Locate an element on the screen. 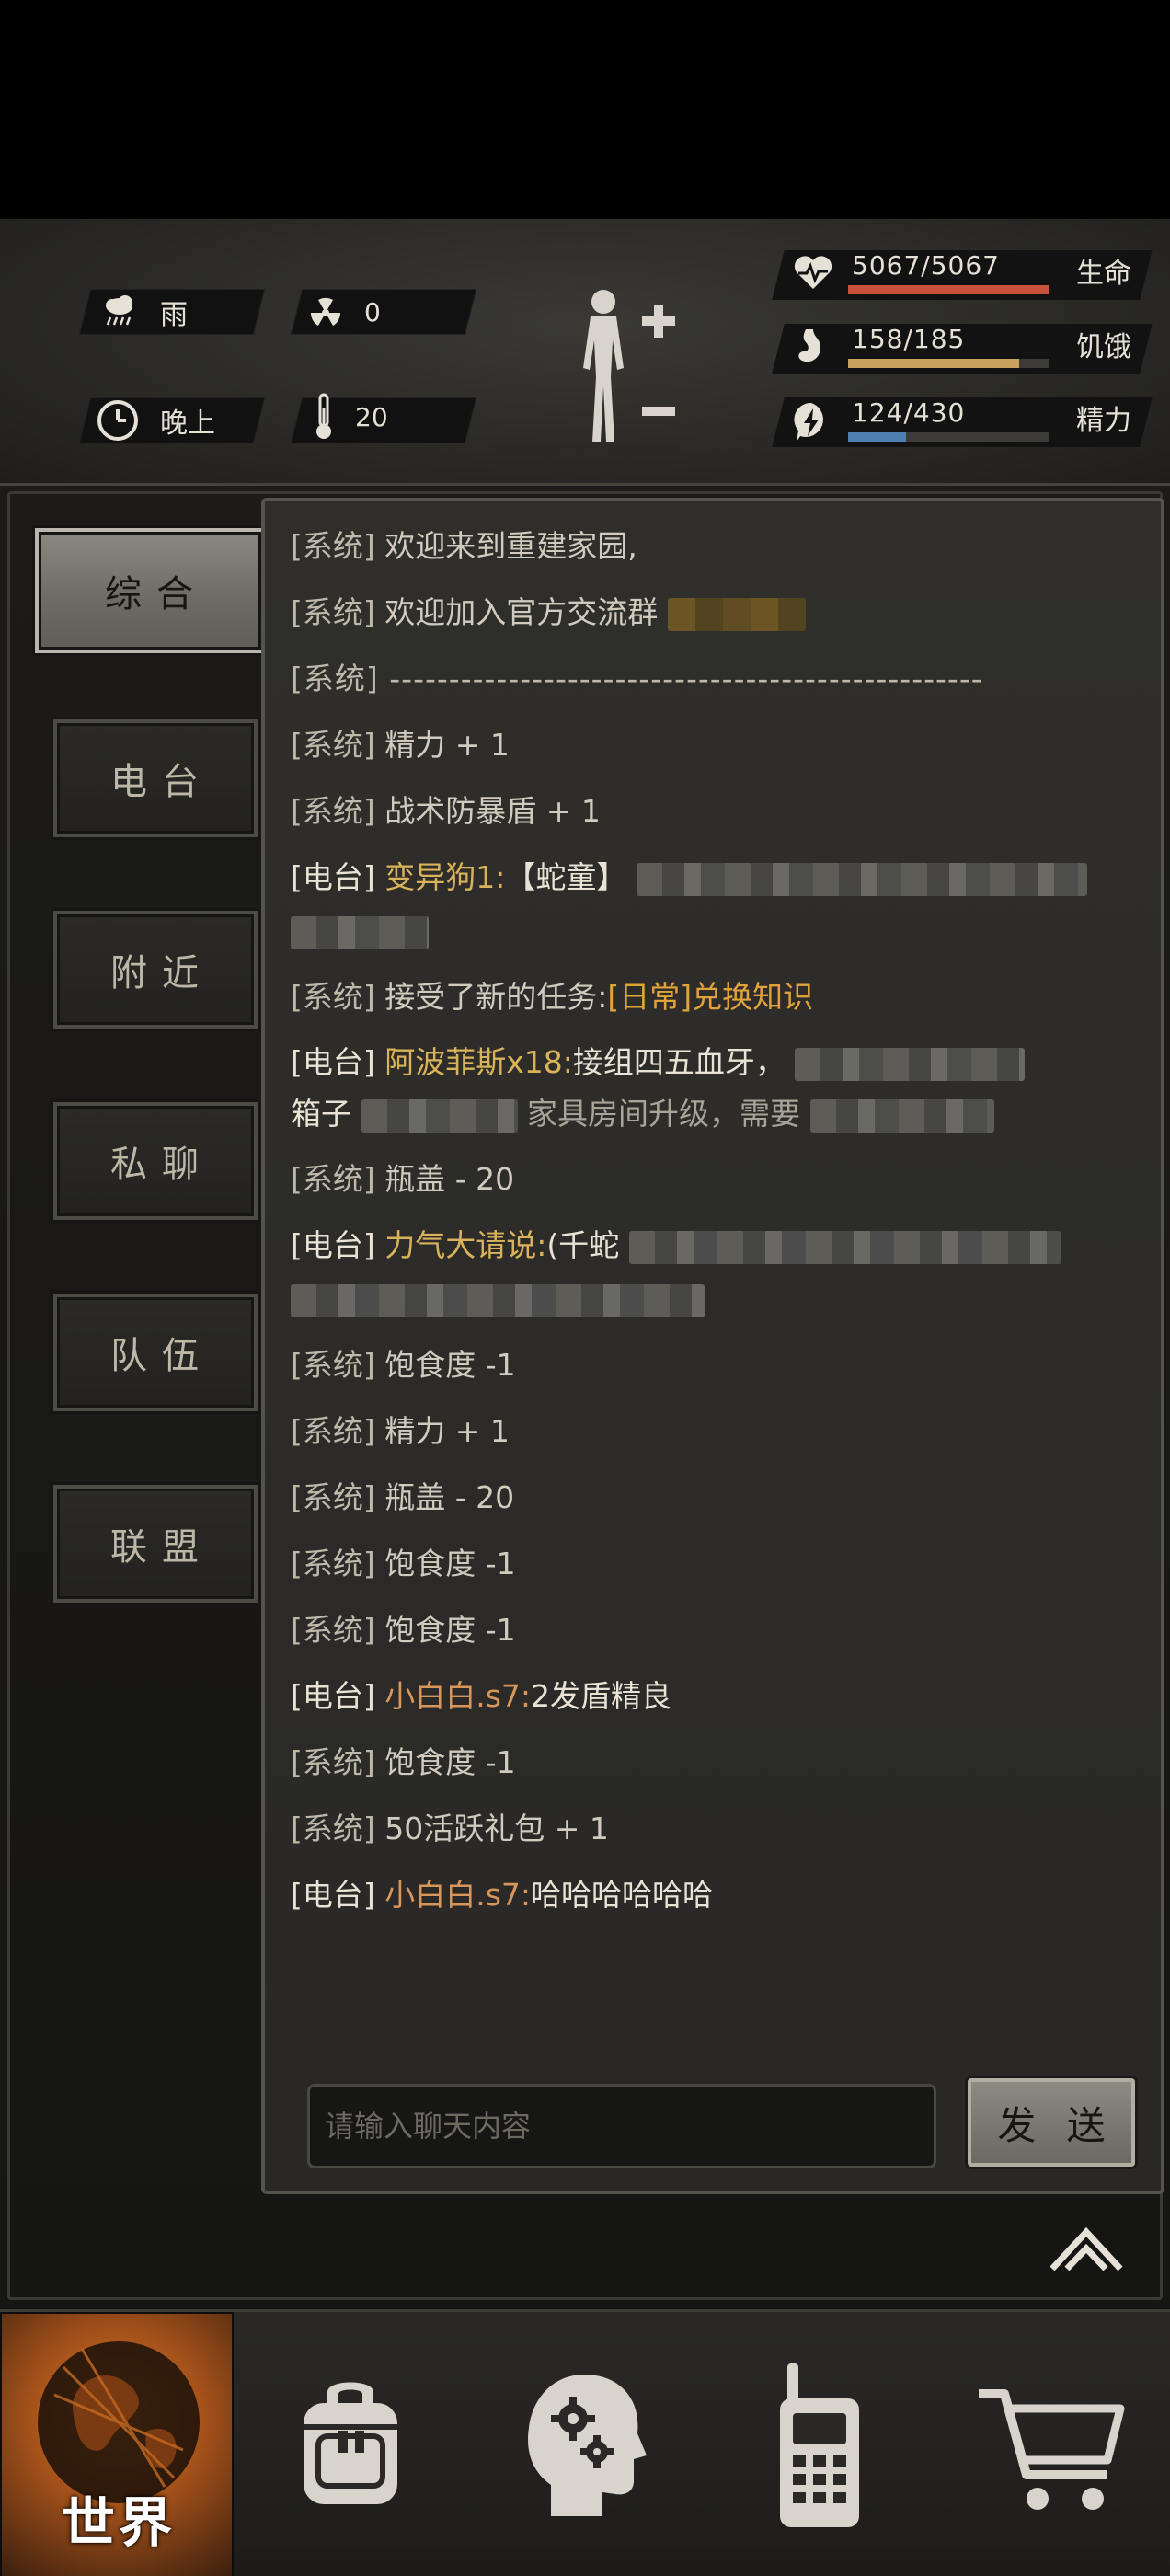  tab-label: 附近 is located at coordinates (161, 974).